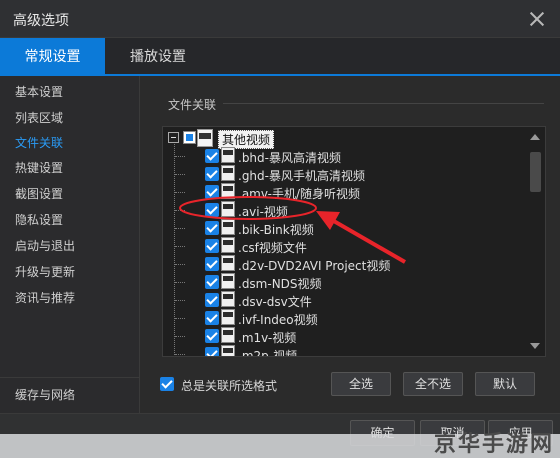  What do you see at coordinates (343, 300) in the screenshot?
I see `file-type-row: .dsv-dsv文件` at bounding box center [343, 300].